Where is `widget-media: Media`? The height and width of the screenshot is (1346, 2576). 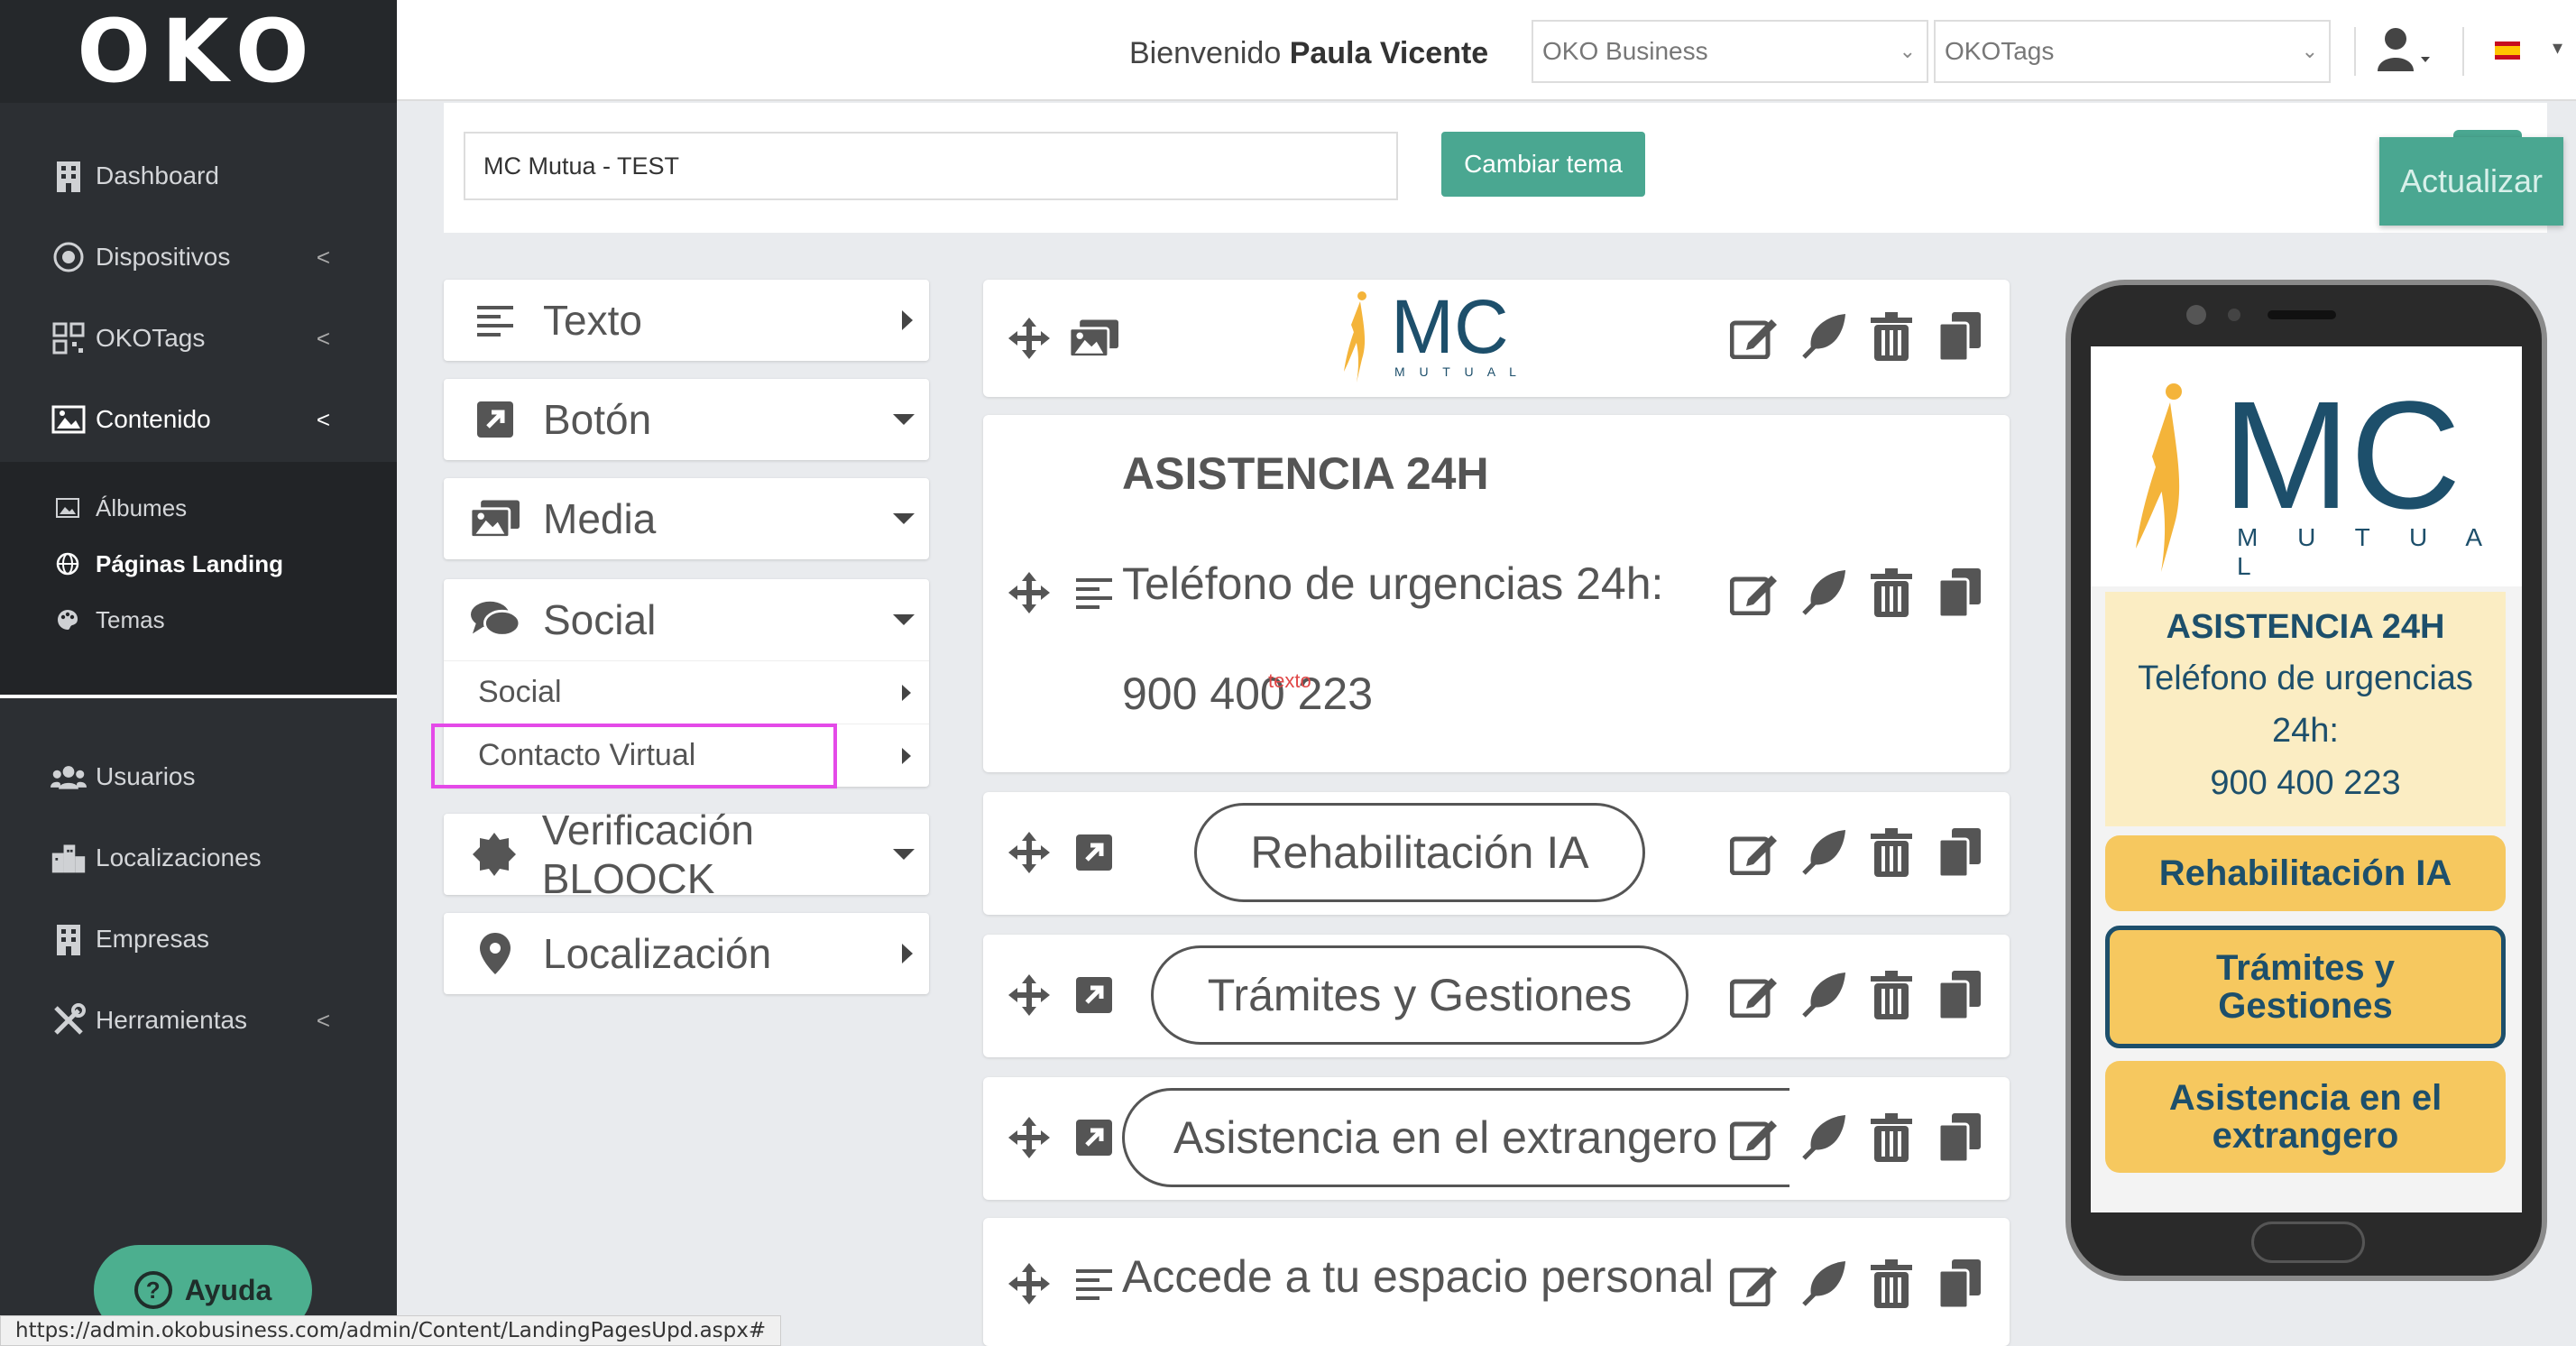
widget-media: Media is located at coordinates (687, 519).